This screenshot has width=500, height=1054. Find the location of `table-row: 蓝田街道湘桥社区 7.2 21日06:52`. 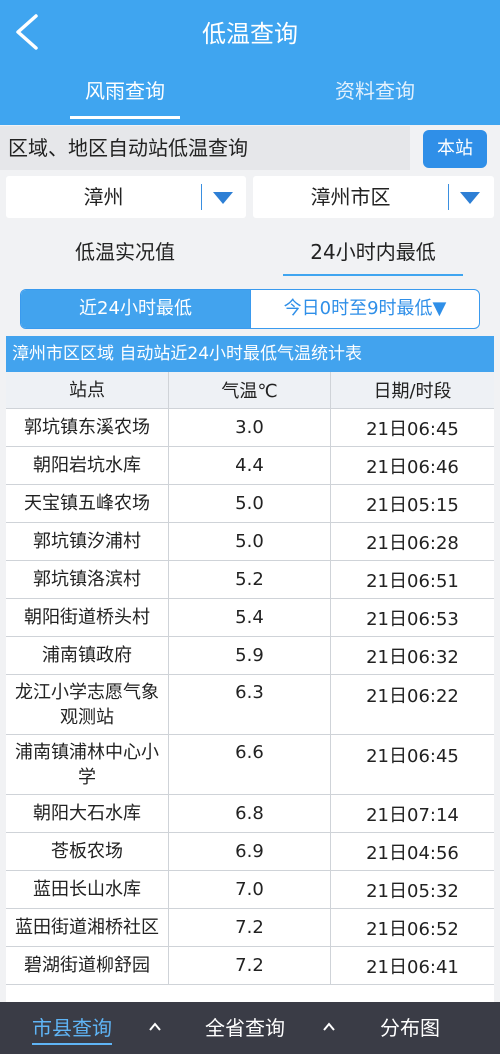

table-row: 蓝田街道湘桥社区 7.2 21日06:52 is located at coordinates (250, 928).